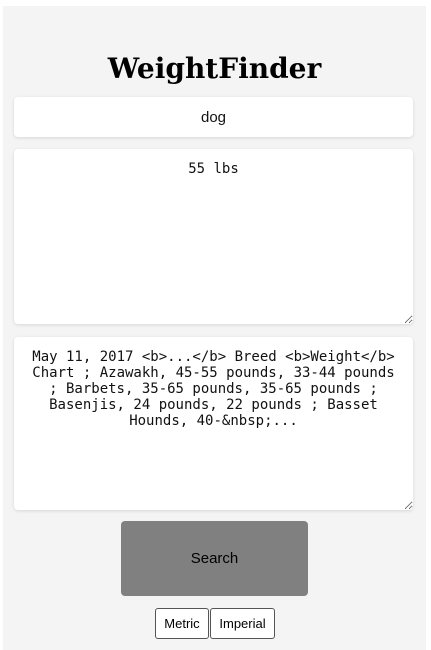 This screenshot has width=431, height=650. What do you see at coordinates (214, 68) in the screenshot?
I see `page-title: WeightFinder` at bounding box center [214, 68].